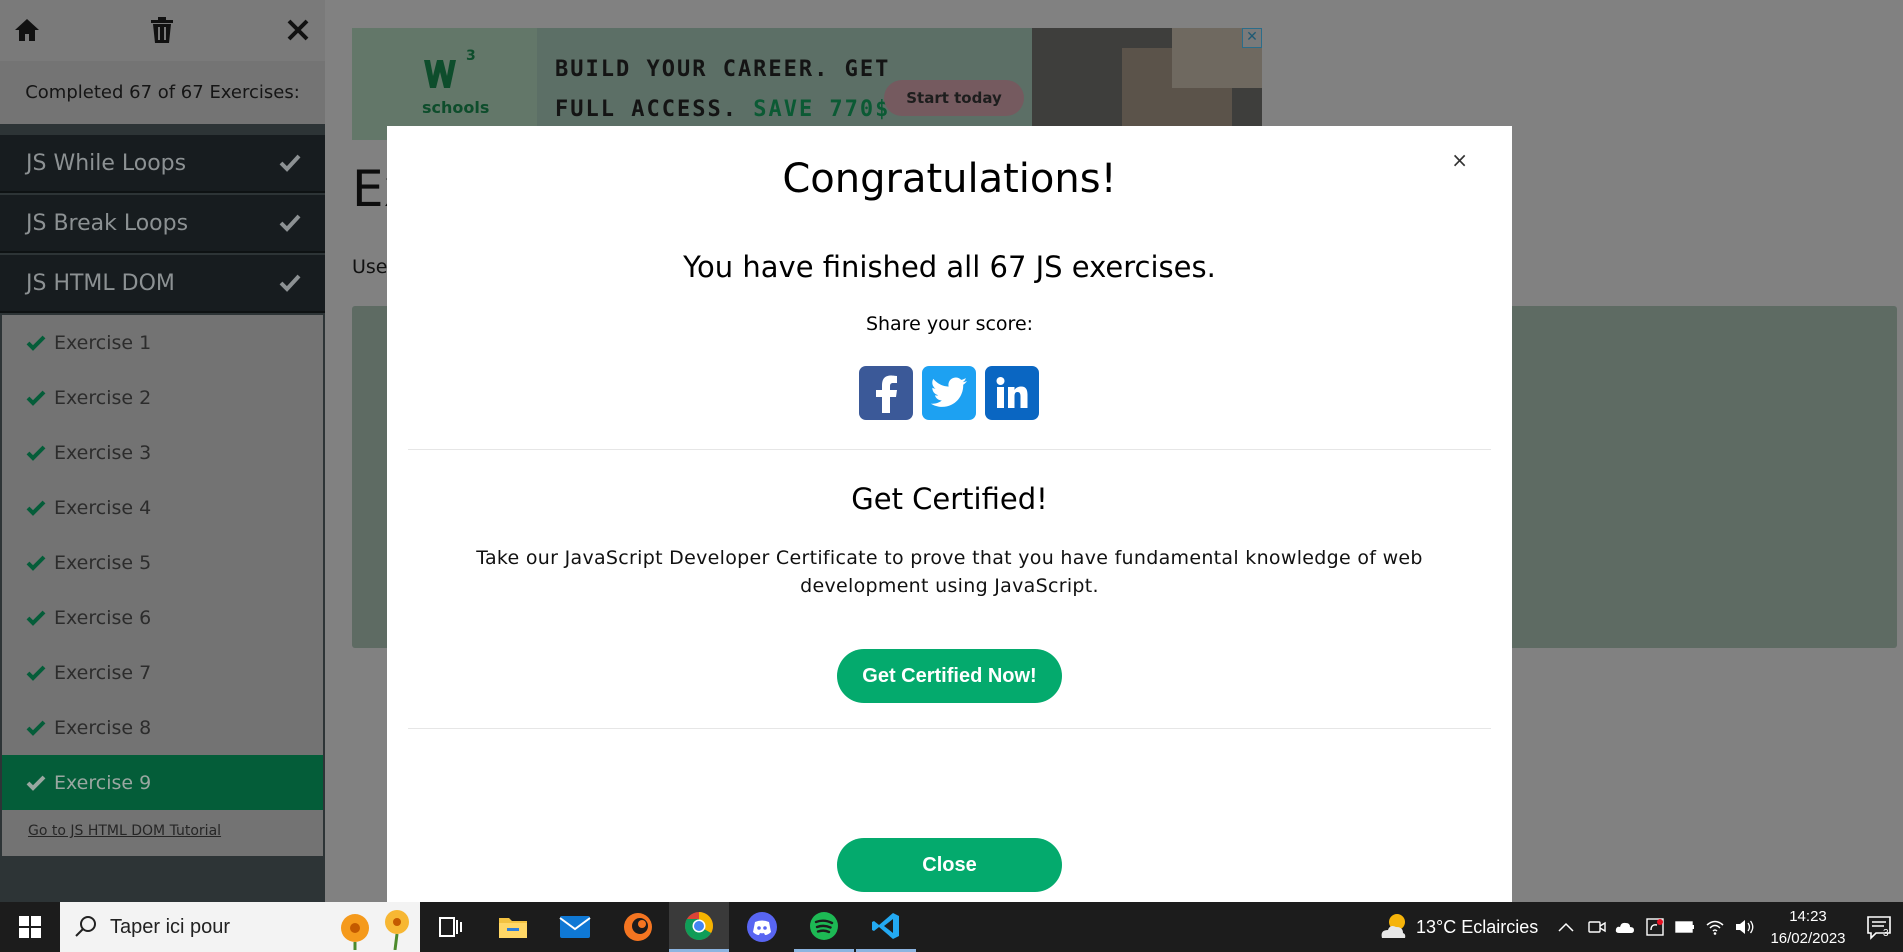 The height and width of the screenshot is (952, 1903). What do you see at coordinates (949, 499) in the screenshot?
I see `cert-title: Get Certified!` at bounding box center [949, 499].